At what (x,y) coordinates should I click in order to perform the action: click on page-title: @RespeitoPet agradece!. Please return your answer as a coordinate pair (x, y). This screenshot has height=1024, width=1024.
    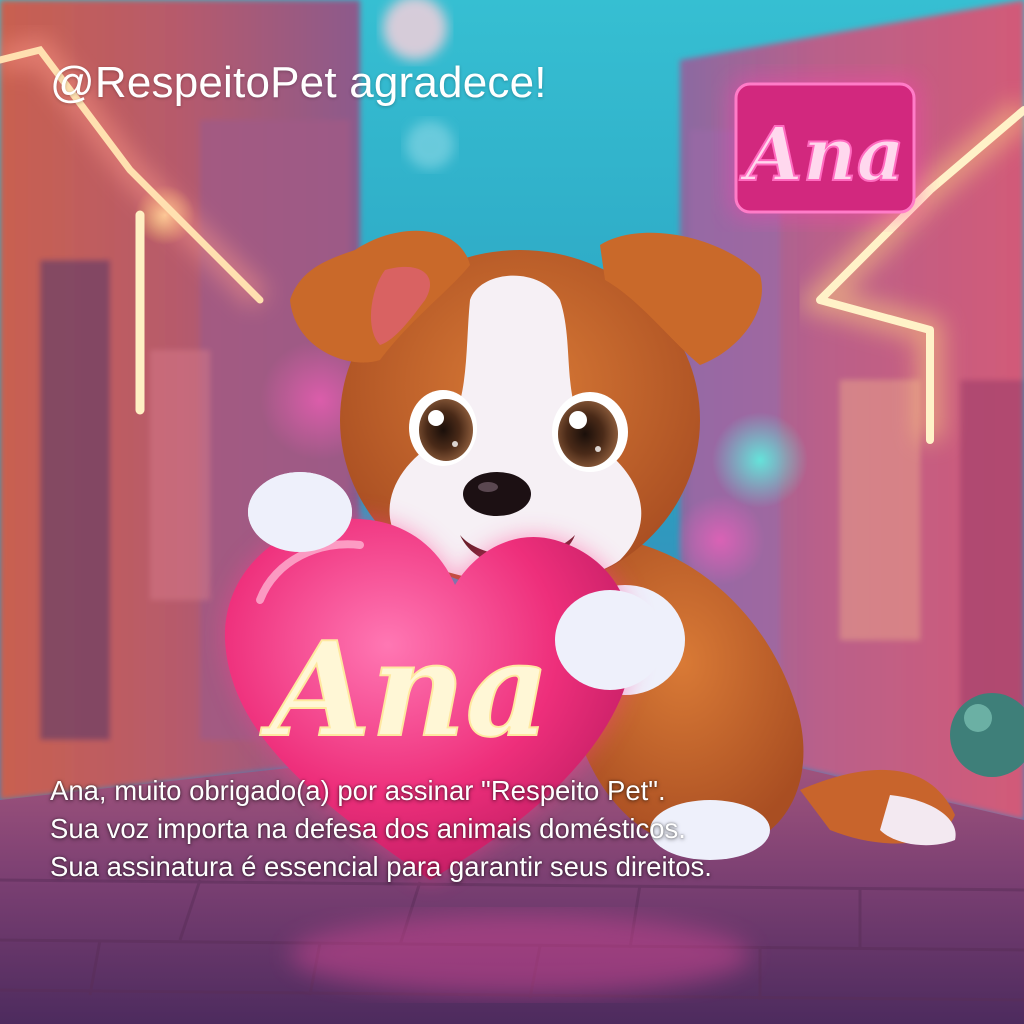
    Looking at the image, I should click on (298, 82).